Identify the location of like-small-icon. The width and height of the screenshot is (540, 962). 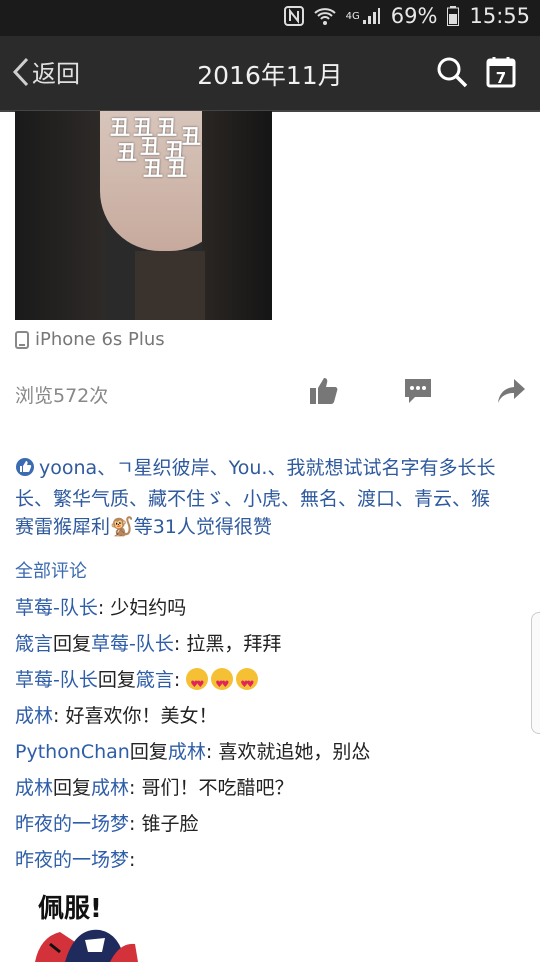
(25, 471).